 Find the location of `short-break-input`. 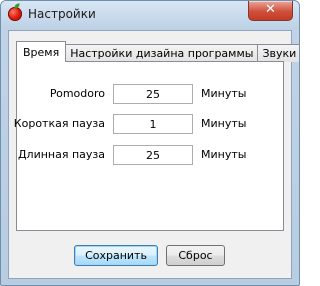

short-break-input is located at coordinates (153, 124).